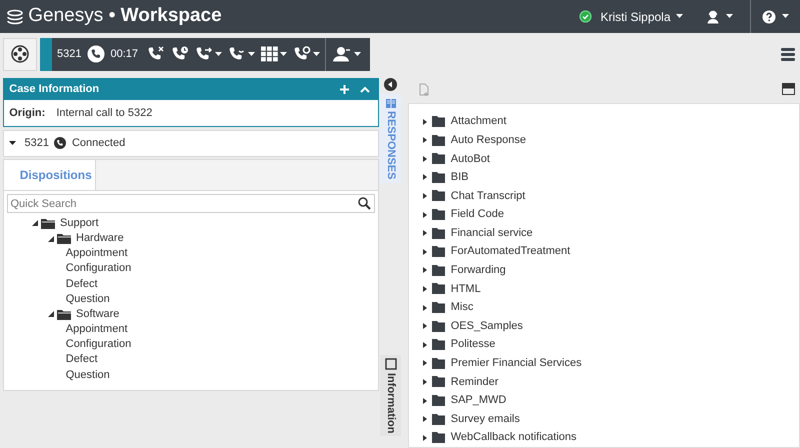 This screenshot has height=448, width=800. I want to click on phone-circle-icon, so click(301, 54).